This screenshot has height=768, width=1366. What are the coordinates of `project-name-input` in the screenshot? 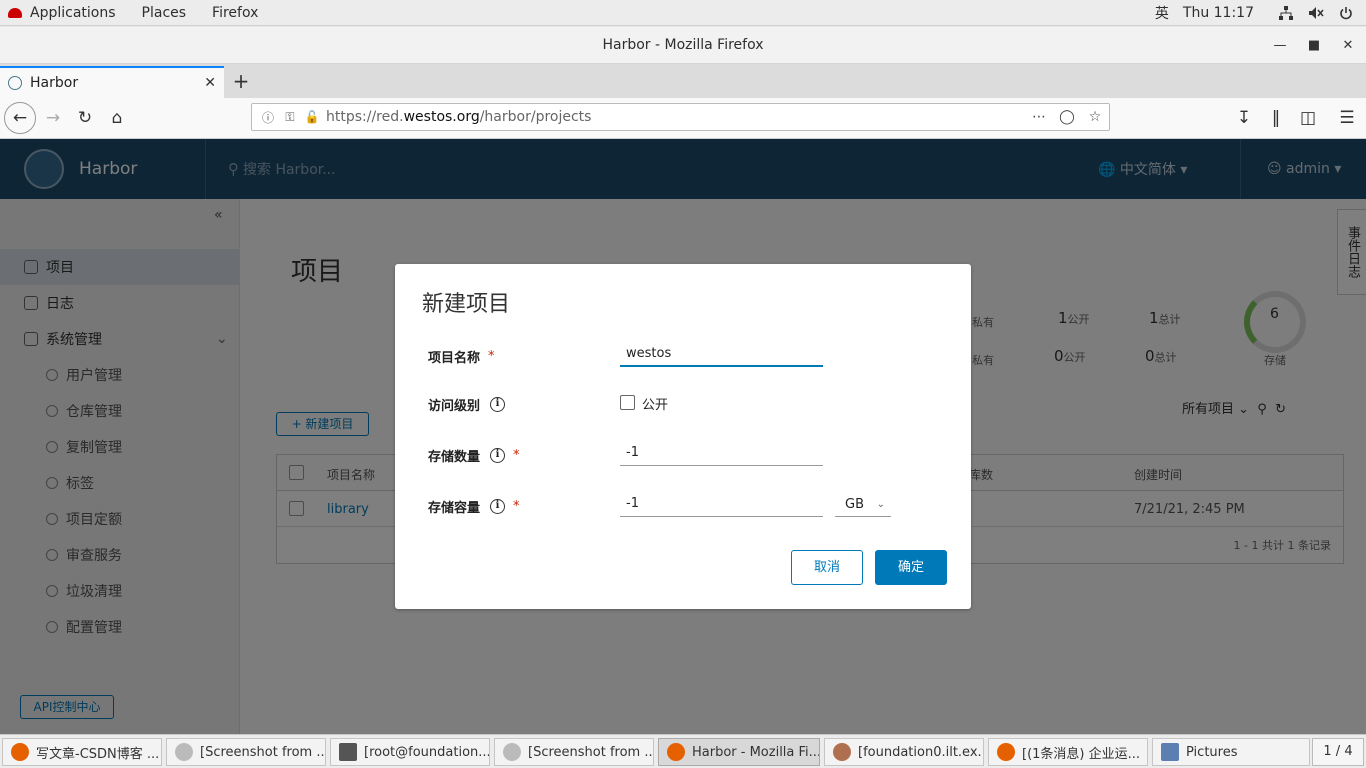 It's located at (721, 354).